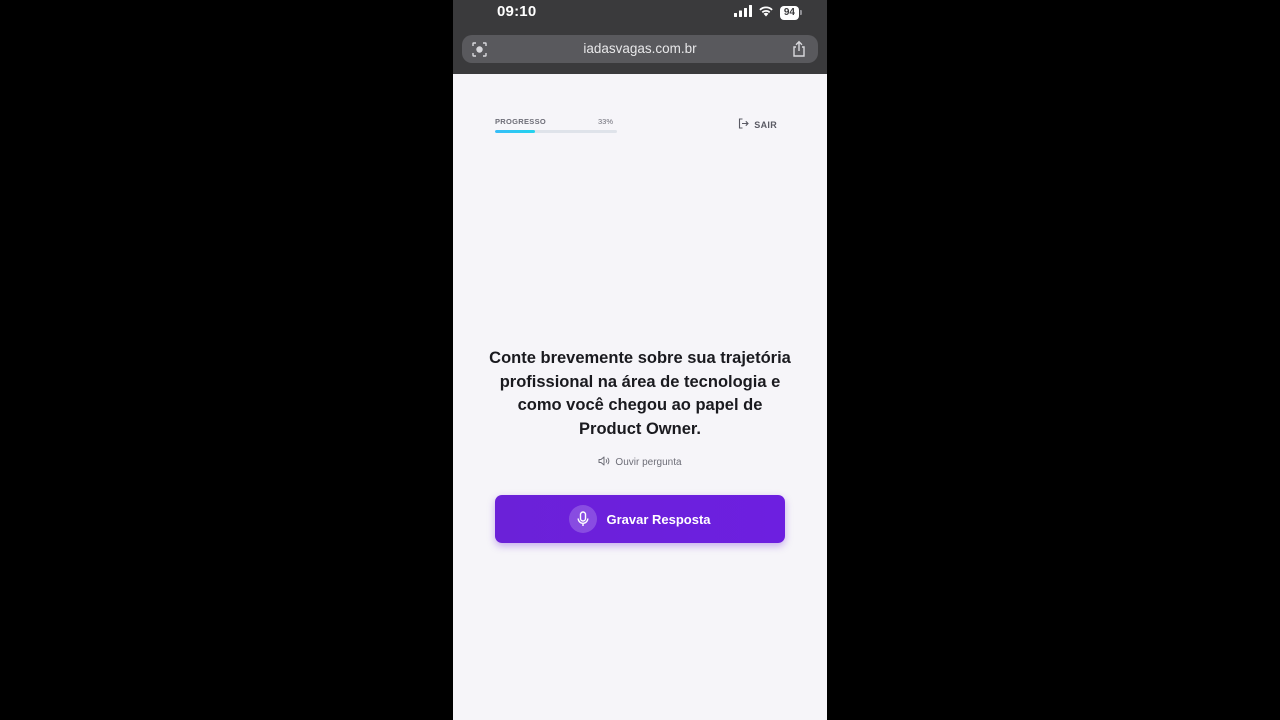 The width and height of the screenshot is (1280, 720). I want to click on url-bar: iadasvagas.com.br, so click(640, 49).